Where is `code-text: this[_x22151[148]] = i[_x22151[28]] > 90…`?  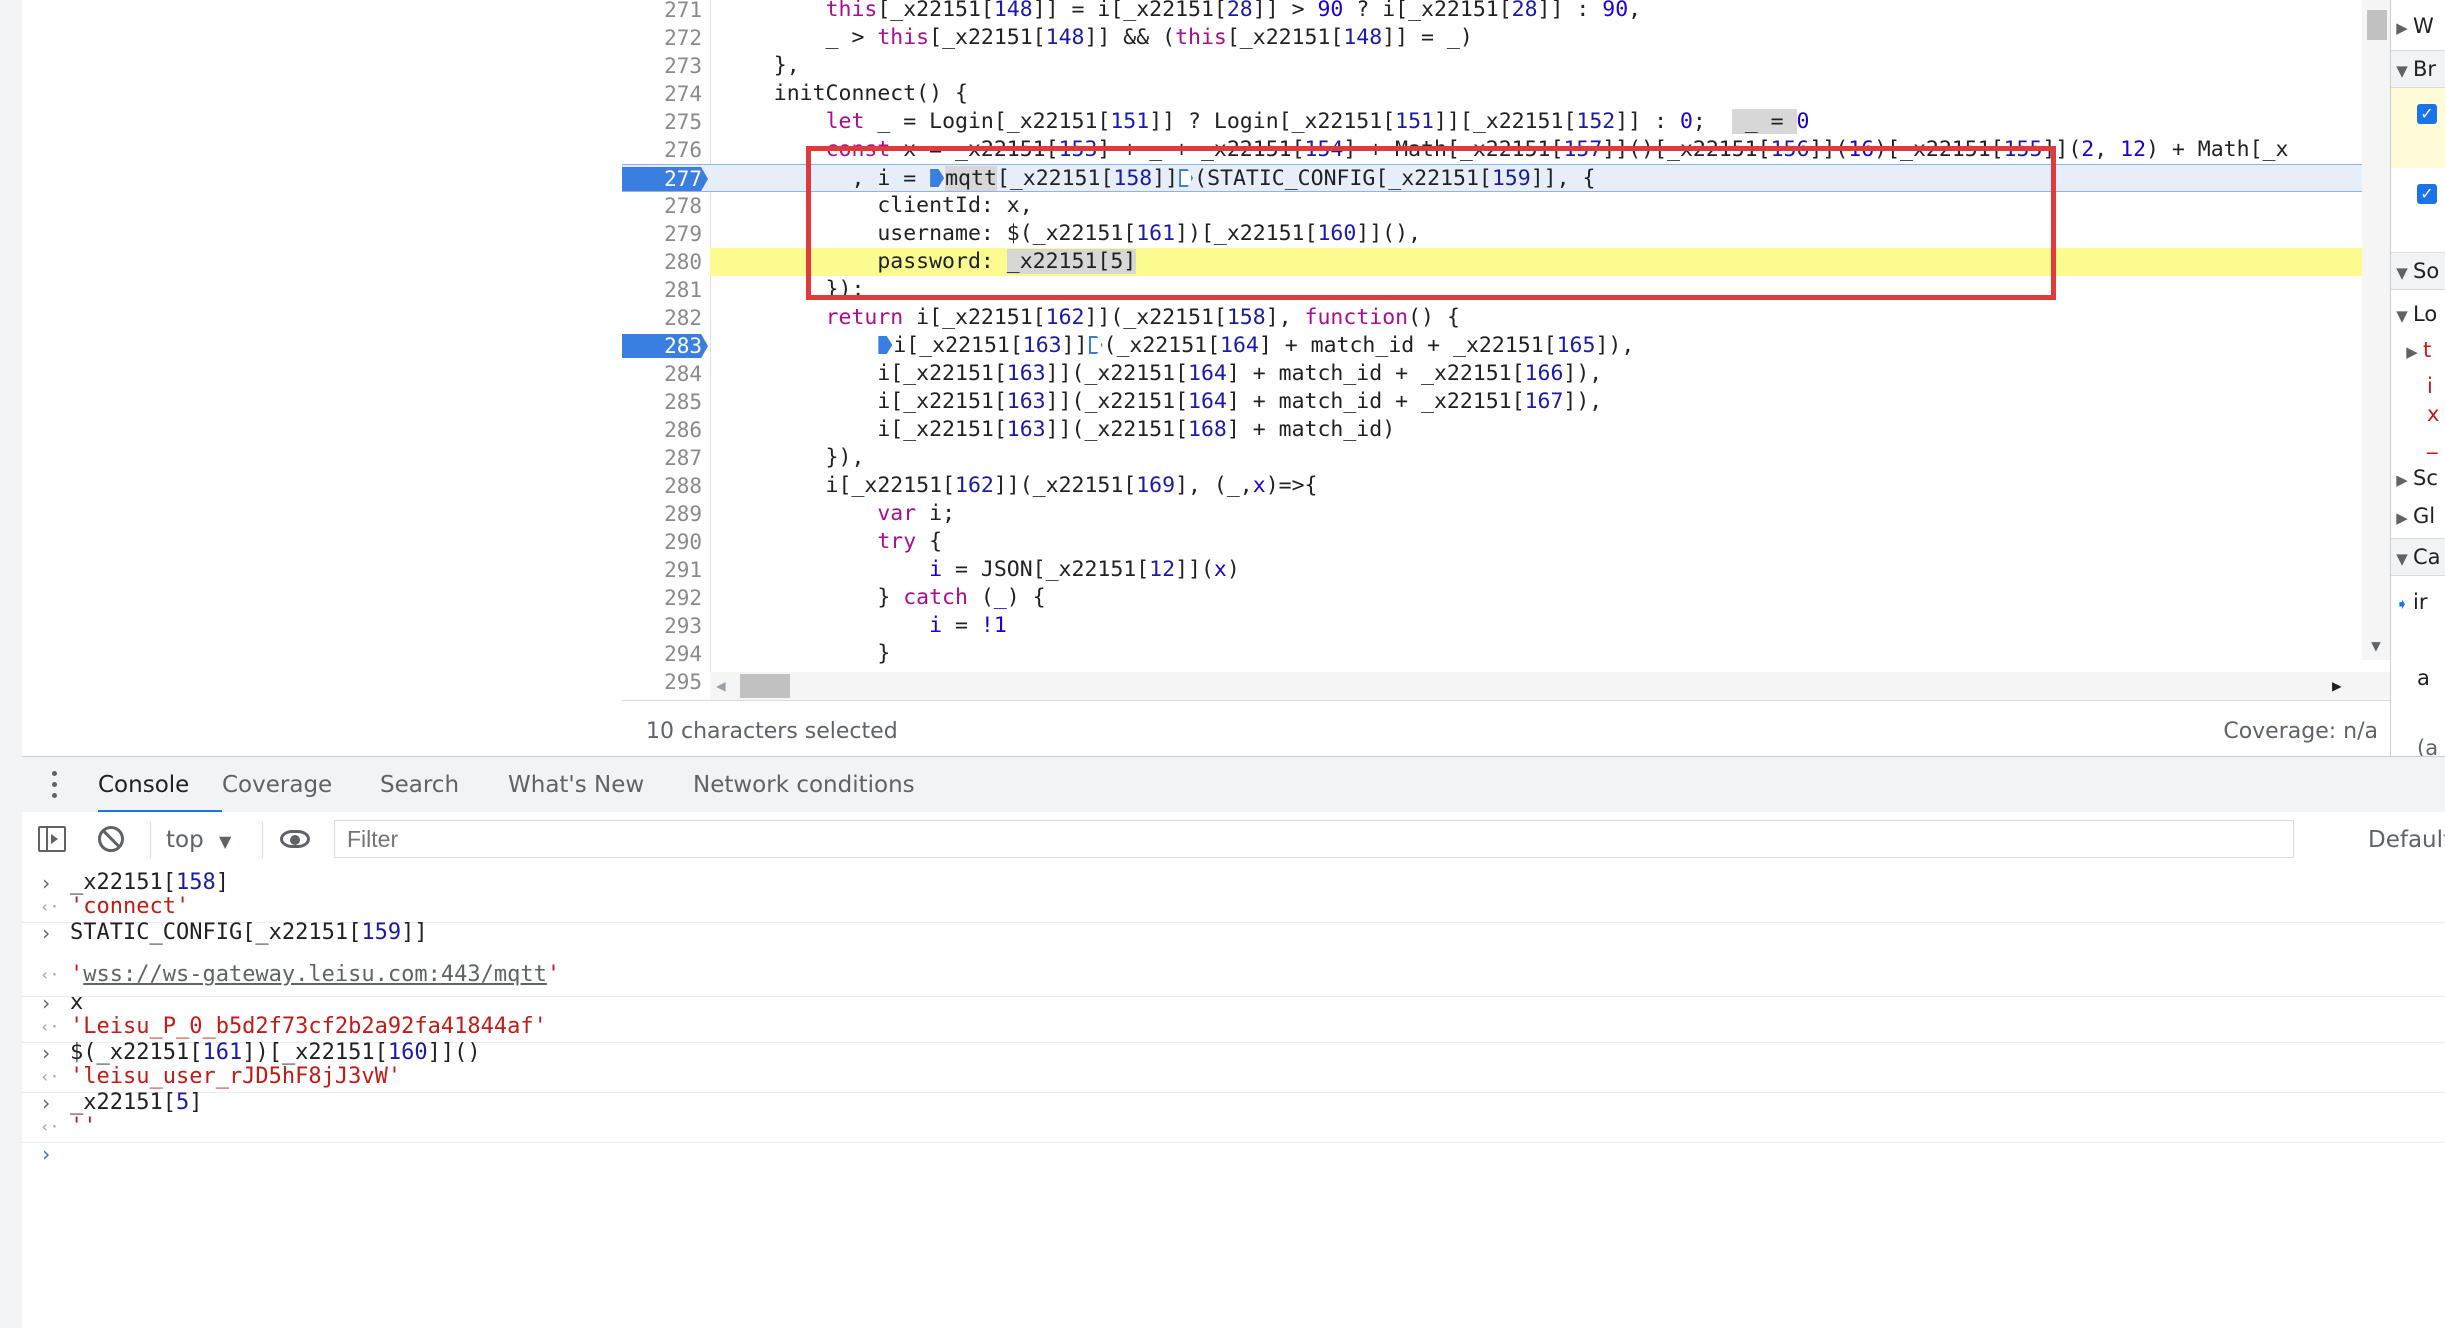
code-text: this[_x22151[148]] = i[_x22151[28]] > 90… is located at coordinates (1182, 12).